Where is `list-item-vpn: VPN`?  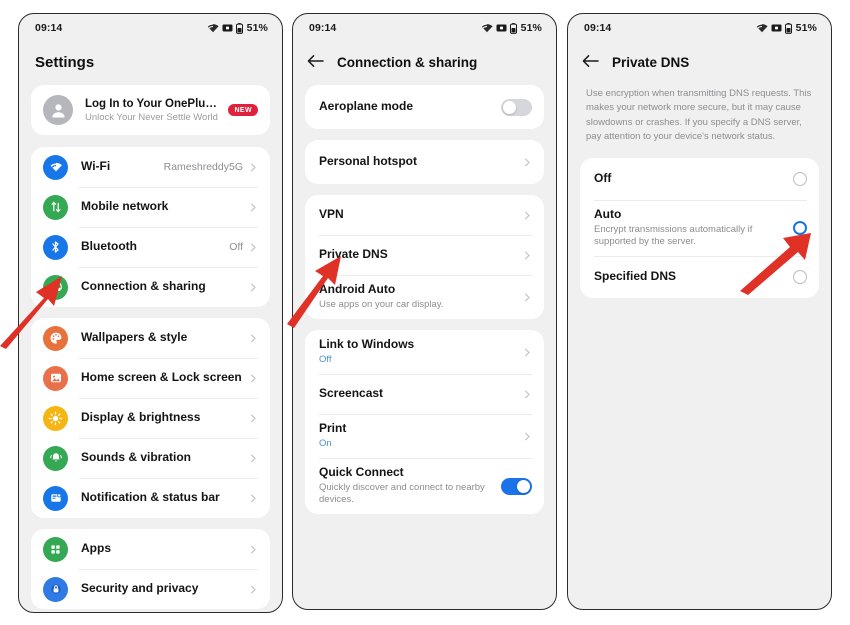
list-item-vpn: VPN is located at coordinates (424, 215).